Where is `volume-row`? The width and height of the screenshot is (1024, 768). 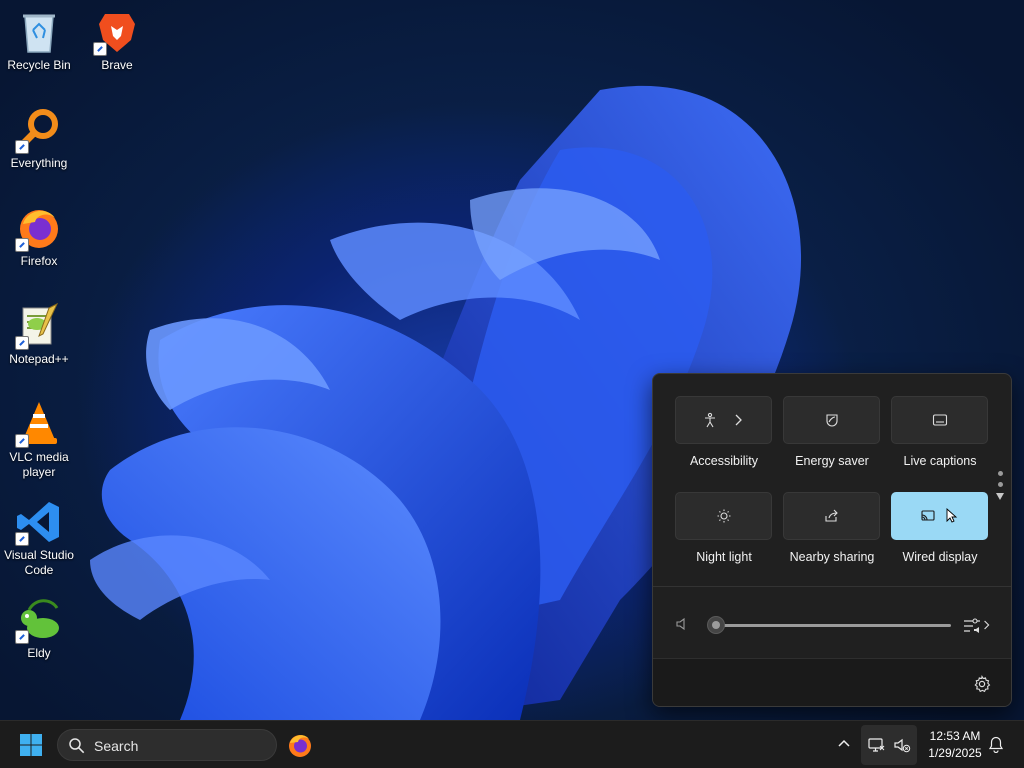
volume-row is located at coordinates (833, 625).